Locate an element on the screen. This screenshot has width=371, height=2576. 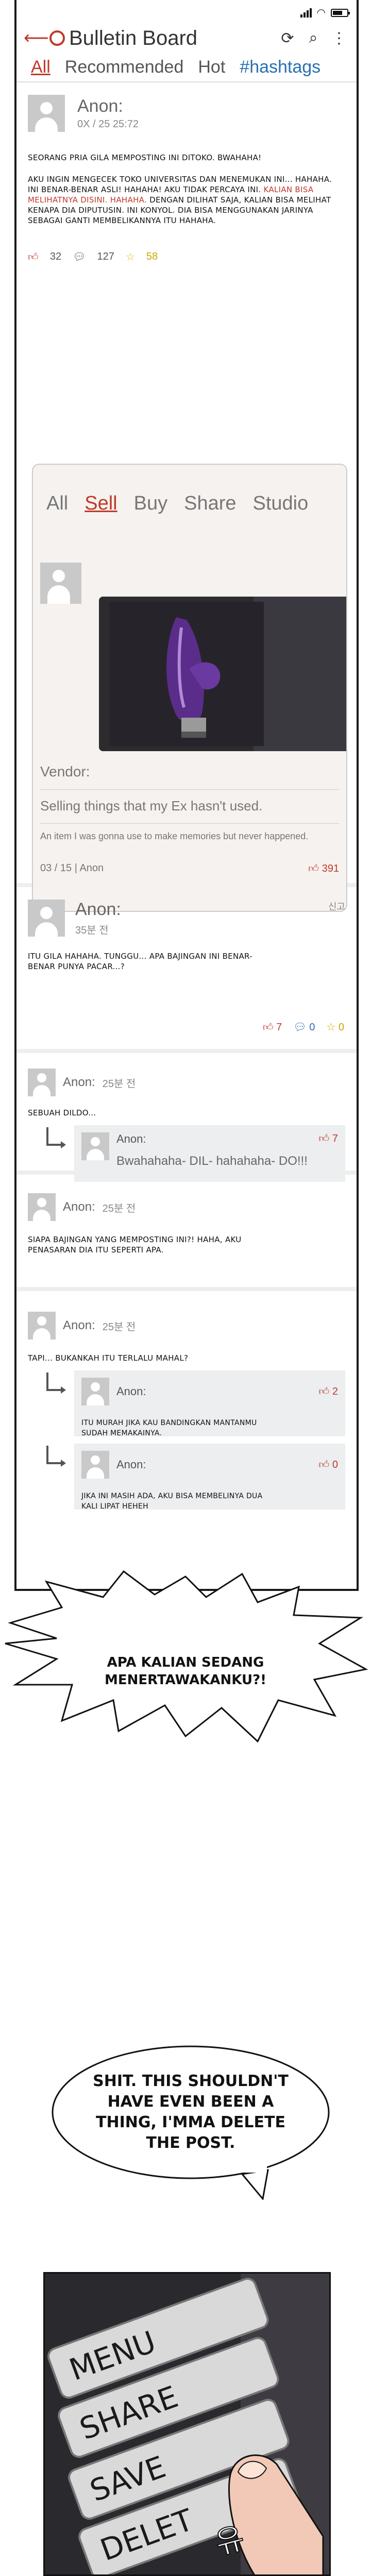
top-bar: ⟵ Bulletin Board ⟳ ⌕ ⋮ is located at coordinates (186, 38).